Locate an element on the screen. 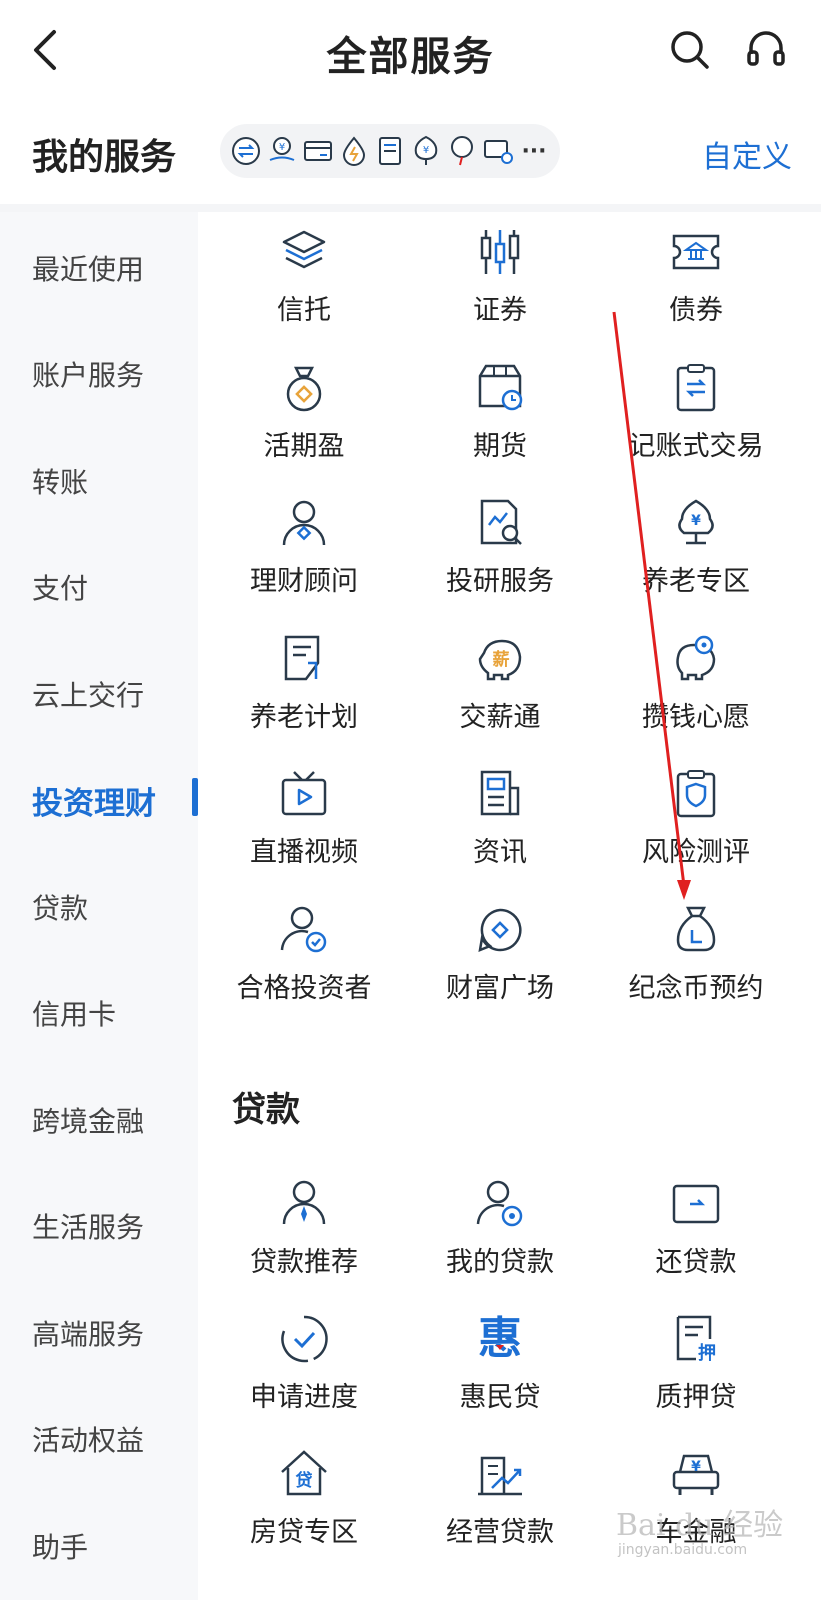  card-link-icon is located at coordinates (498, 152).